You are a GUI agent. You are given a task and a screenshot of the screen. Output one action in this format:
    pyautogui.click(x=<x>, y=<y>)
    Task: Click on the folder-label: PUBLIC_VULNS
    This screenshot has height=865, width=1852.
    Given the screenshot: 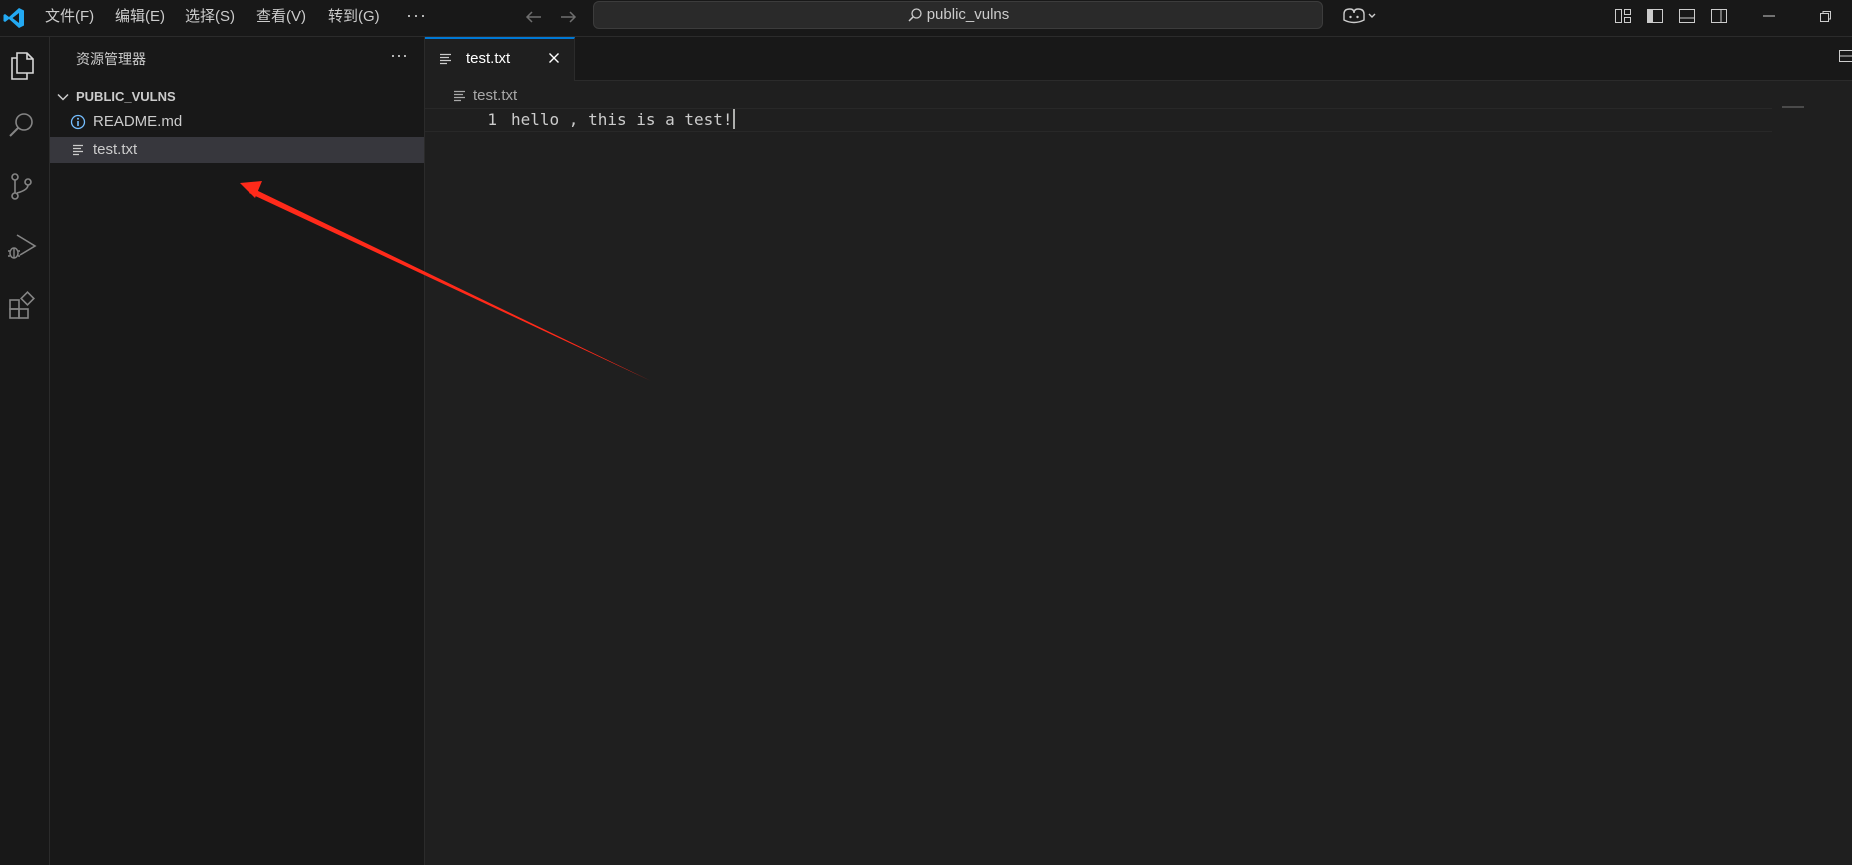 What is the action you would take?
    pyautogui.click(x=126, y=96)
    